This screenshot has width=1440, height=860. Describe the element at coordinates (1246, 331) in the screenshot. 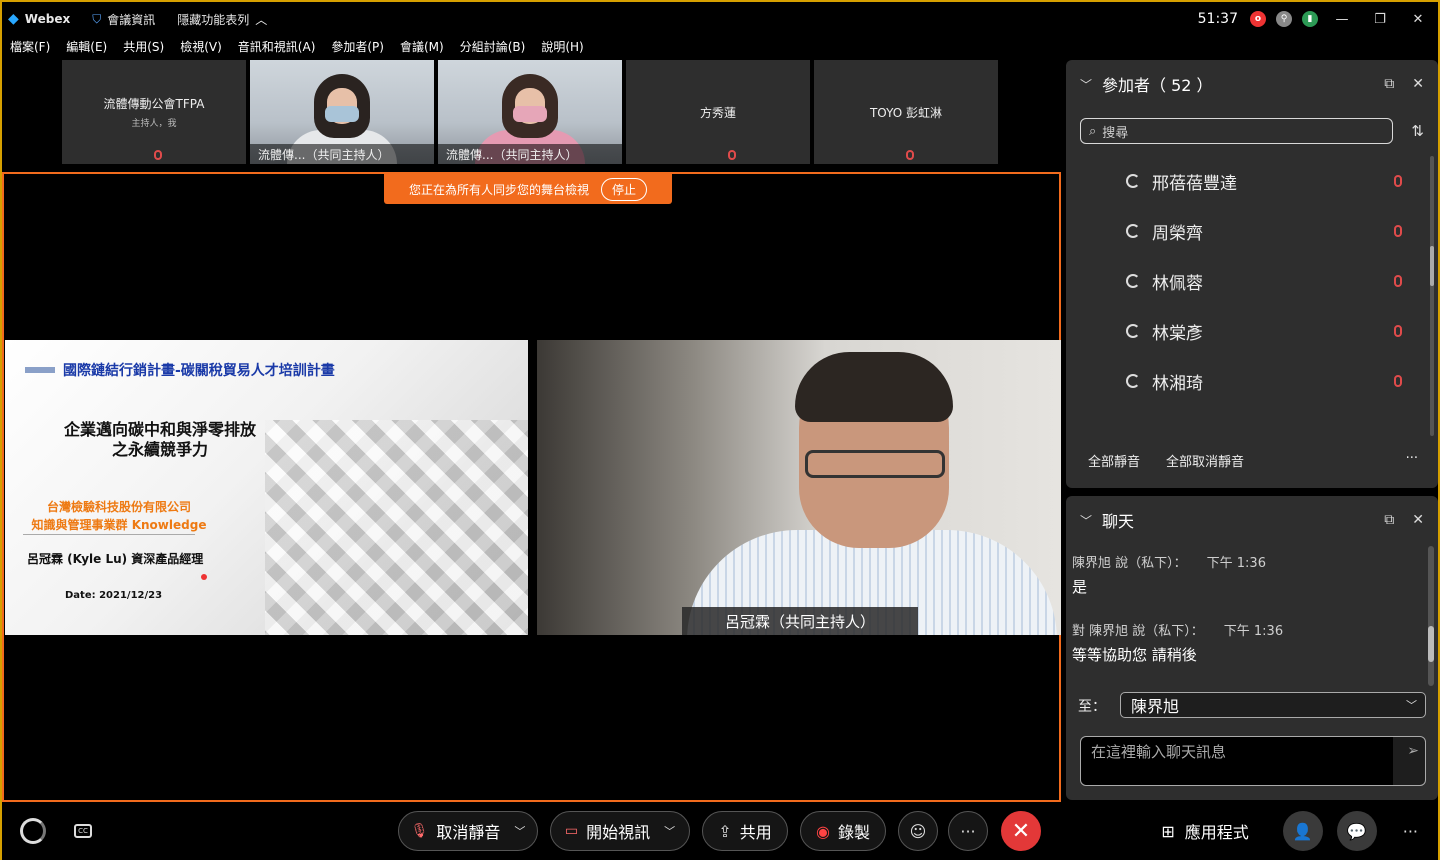

I see `list-item: 林棠彥` at that location.